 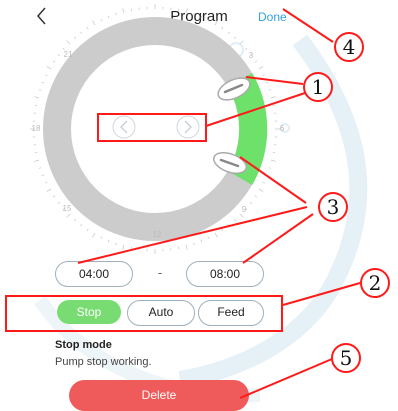 I want to click on callout-number-5: 5, so click(x=346, y=358).